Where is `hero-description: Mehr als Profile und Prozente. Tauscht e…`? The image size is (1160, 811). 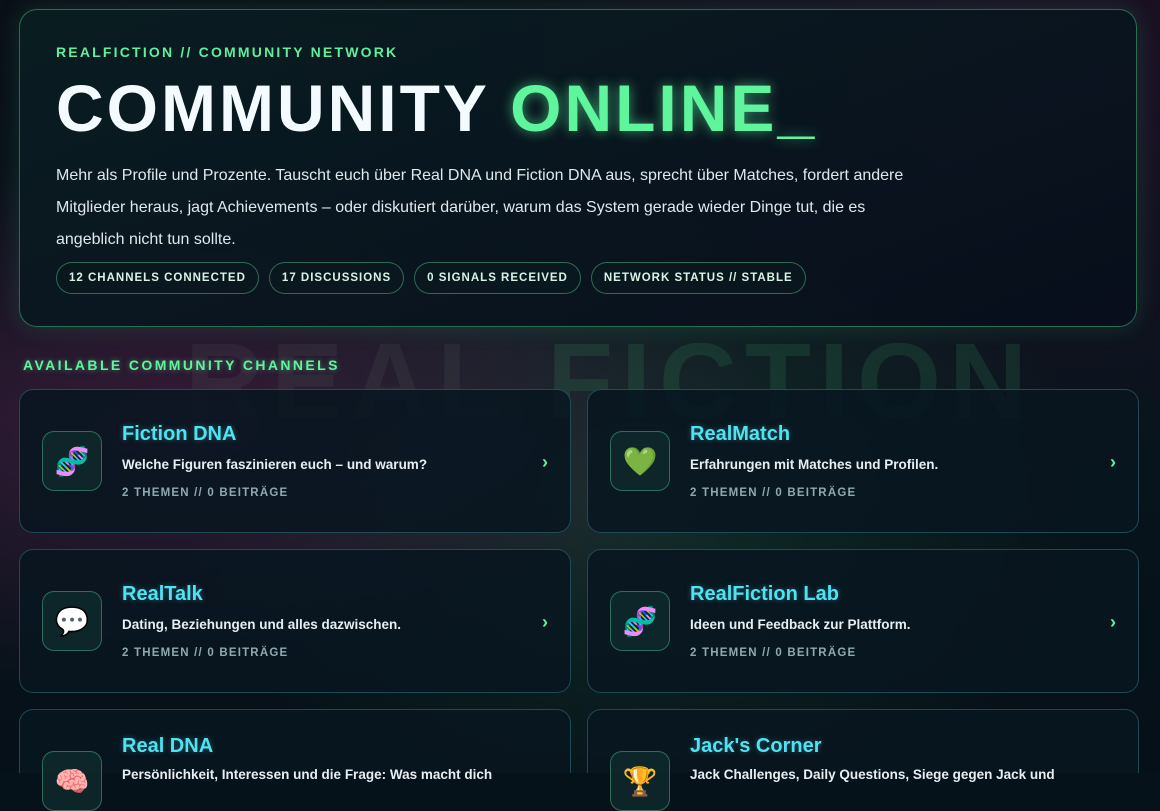
hero-description: Mehr als Profile und Prozente. Tauscht e… is located at coordinates (496, 208).